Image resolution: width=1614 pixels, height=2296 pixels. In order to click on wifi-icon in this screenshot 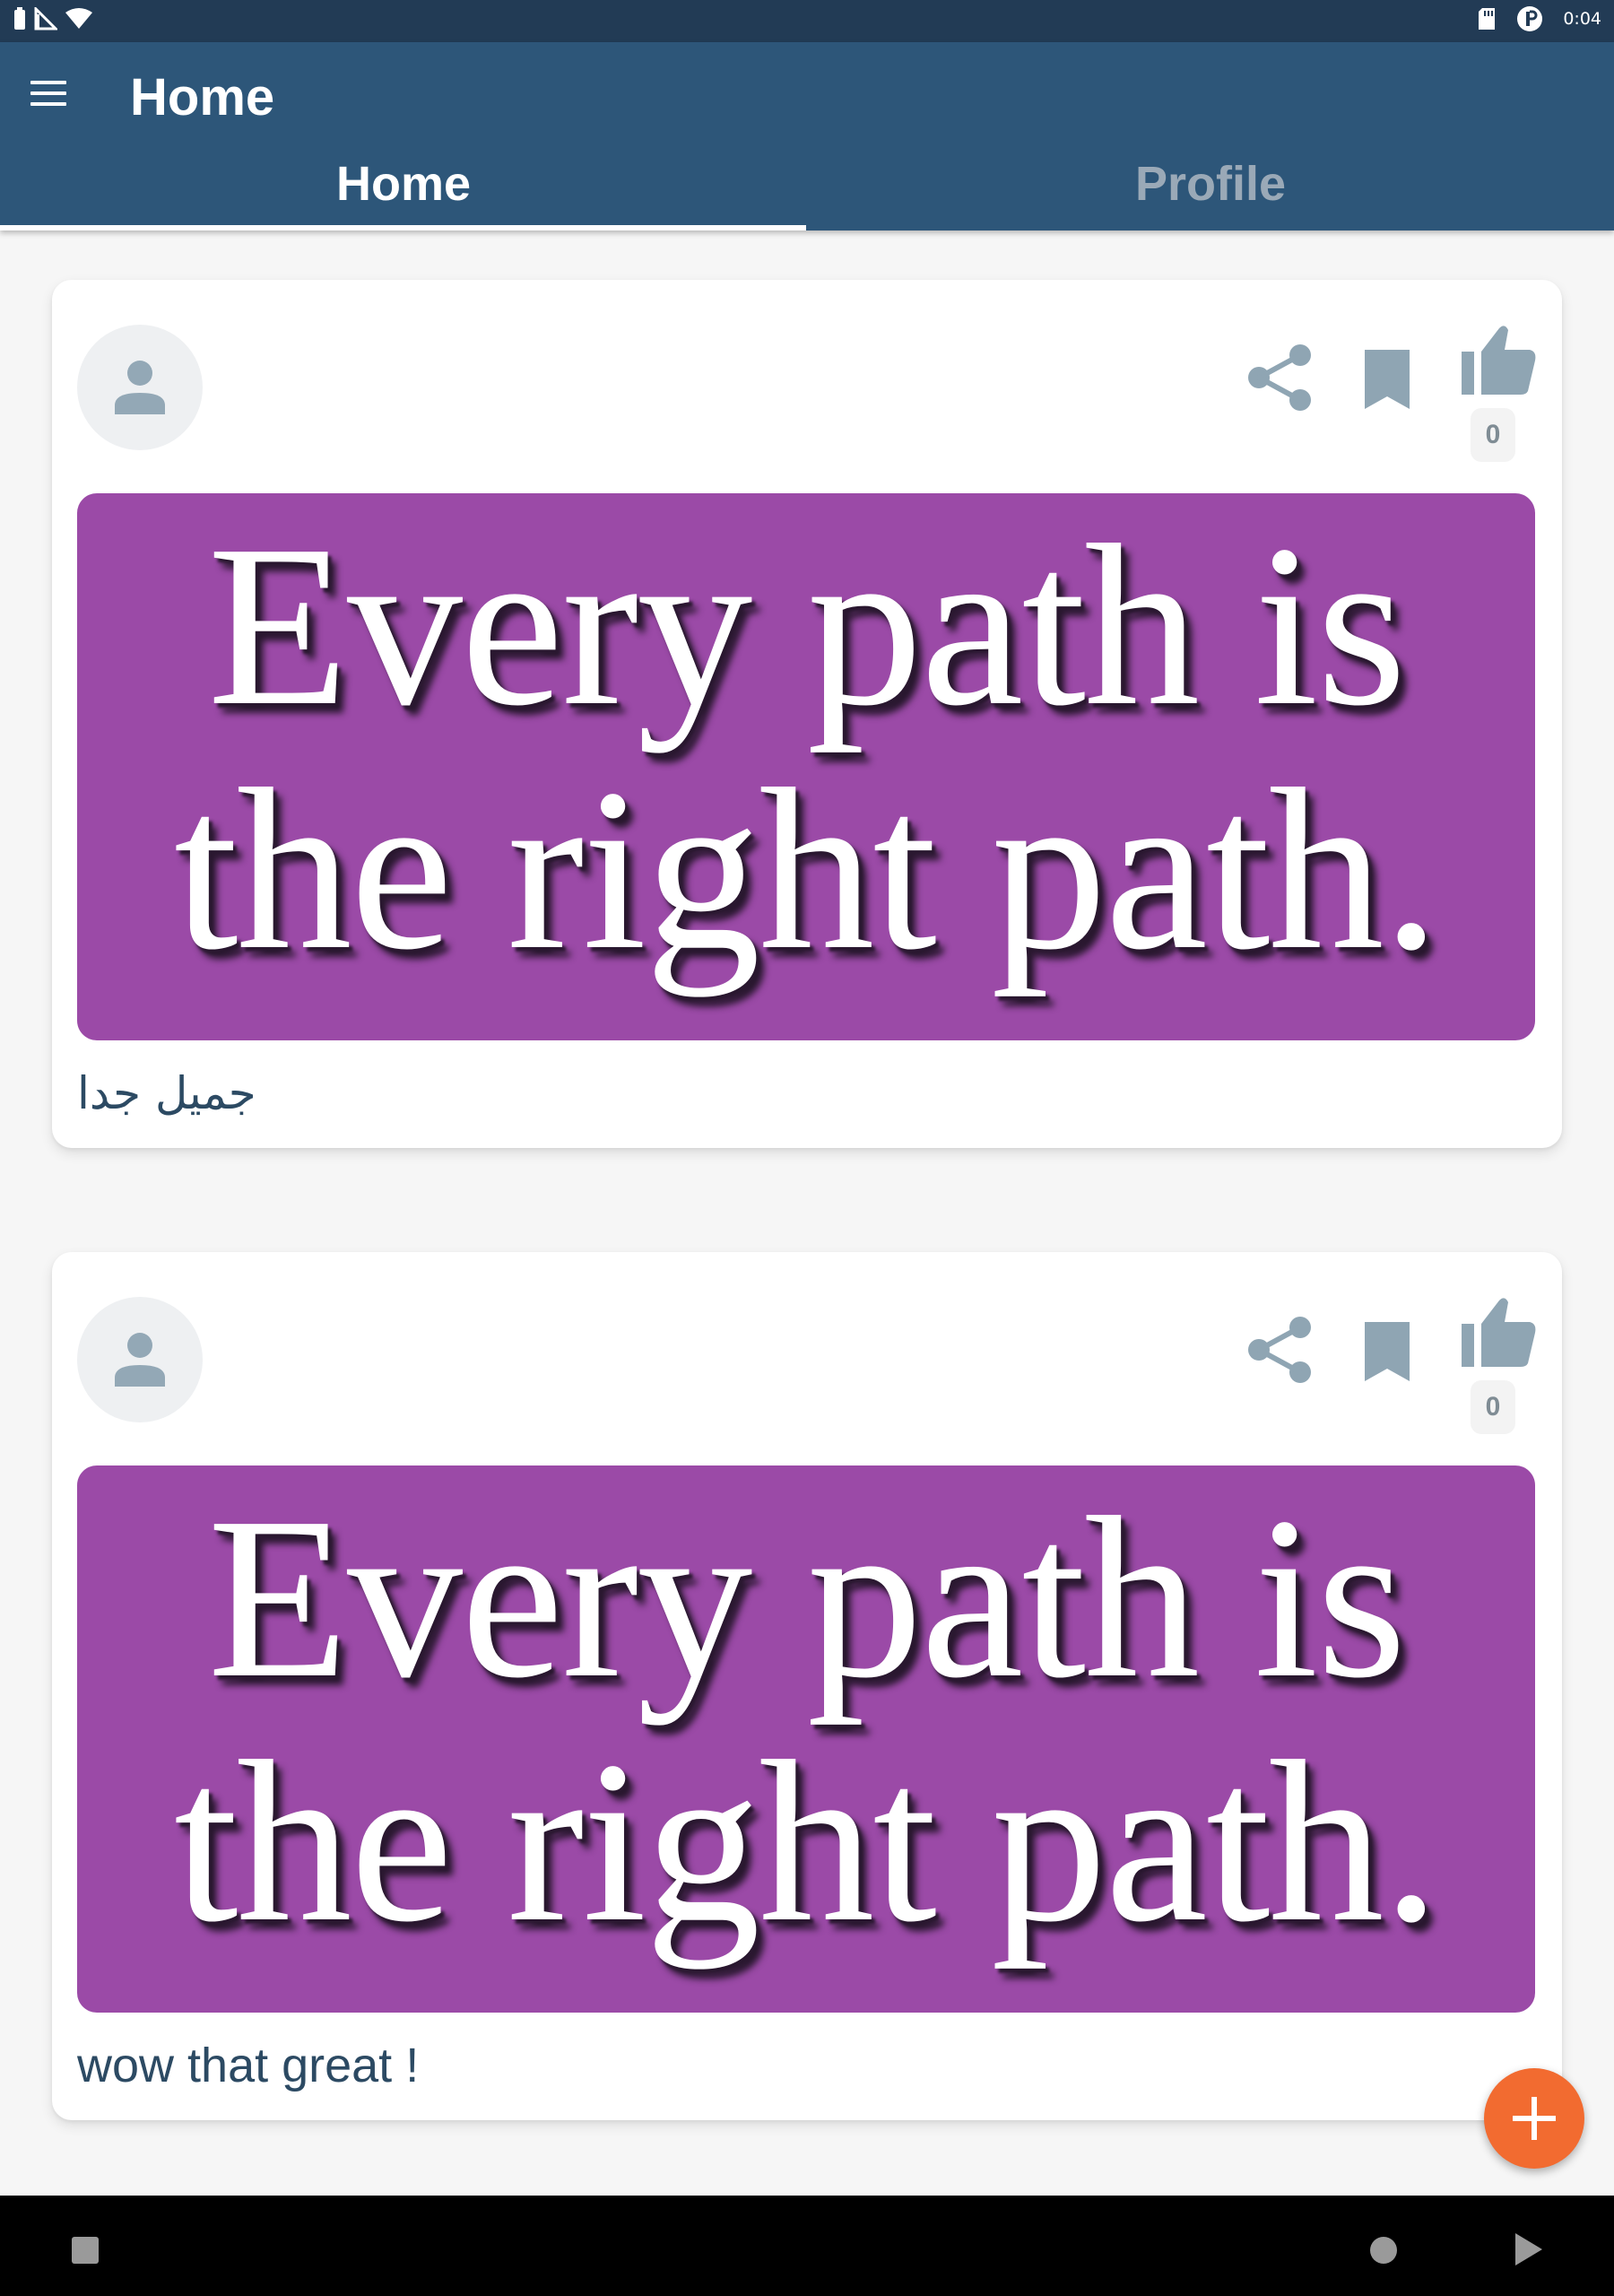, I will do `click(78, 18)`.